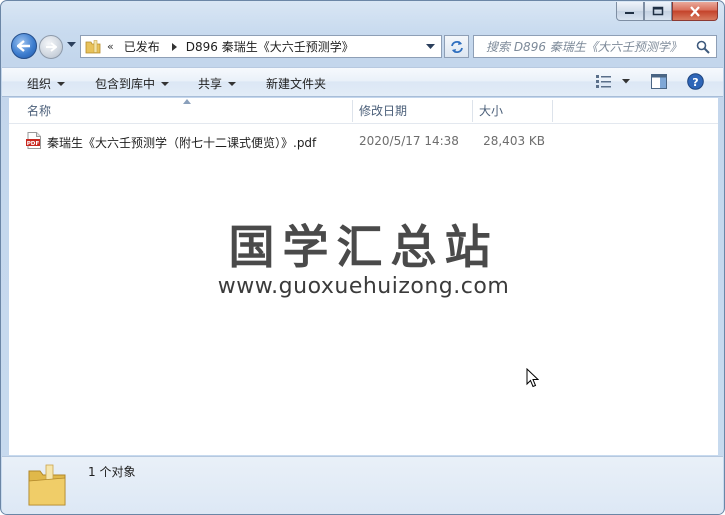  I want to click on new-folder-button: 新建文件夹, so click(296, 83).